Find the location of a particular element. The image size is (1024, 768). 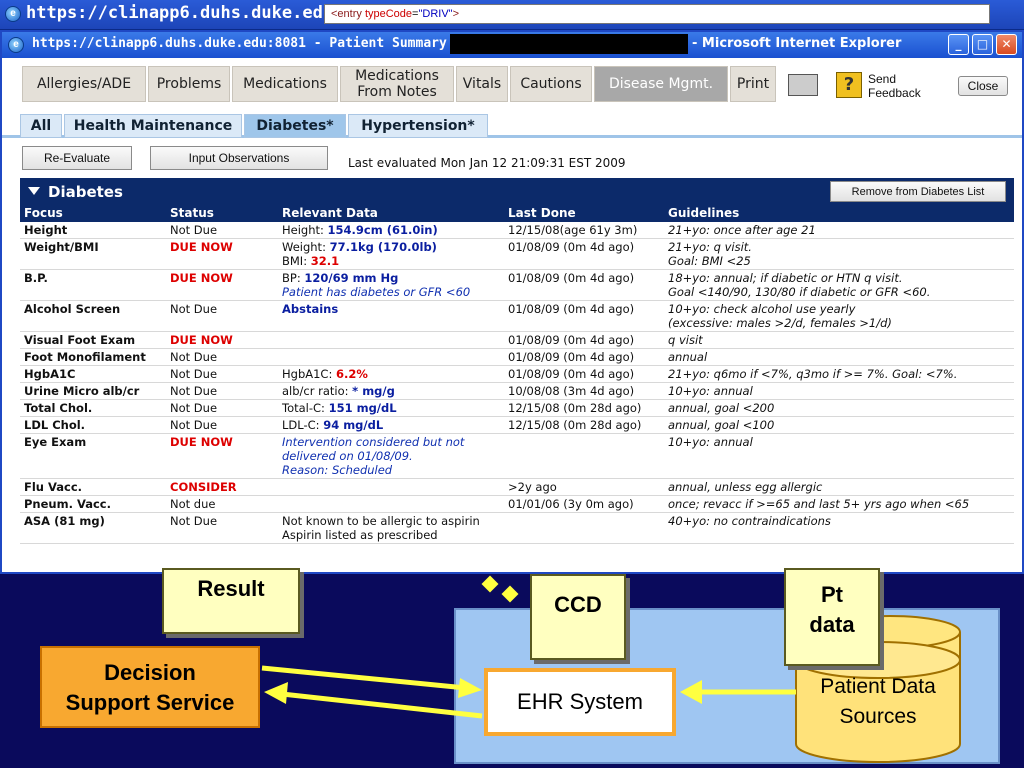

pt-data-line-1: Pt is located at coordinates (832, 594).